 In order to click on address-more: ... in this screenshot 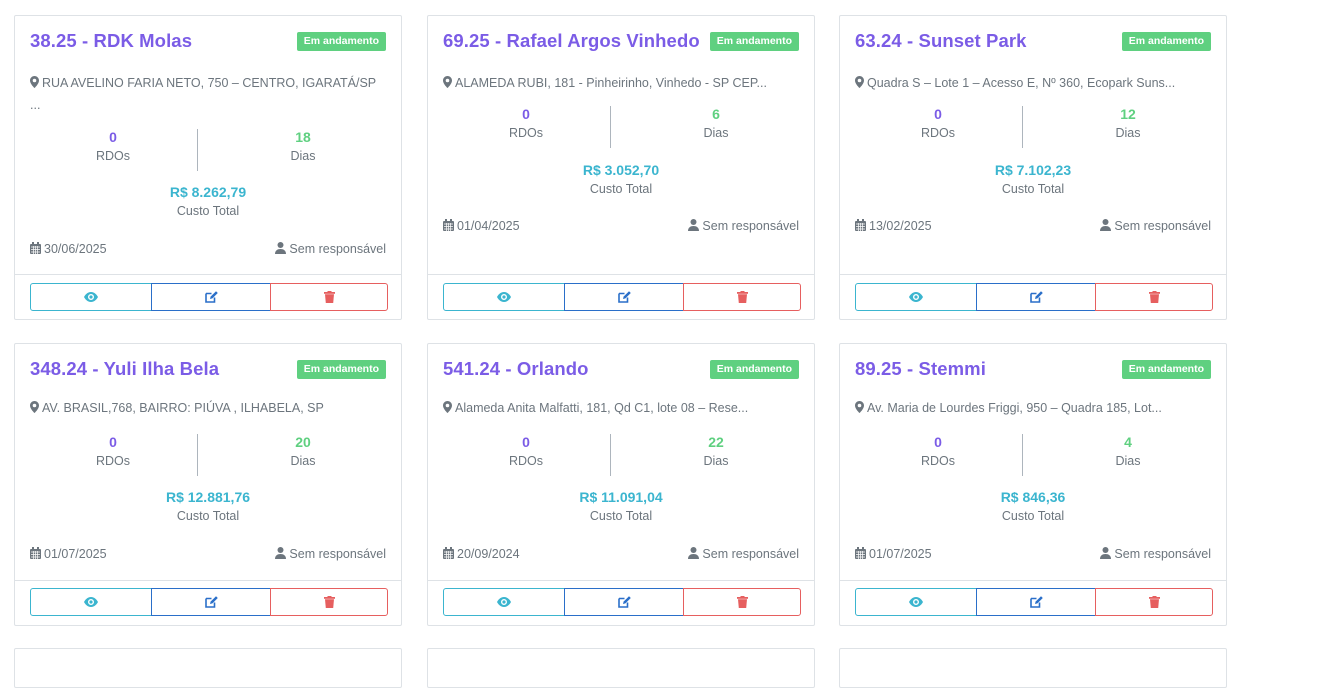, I will do `click(35, 105)`.